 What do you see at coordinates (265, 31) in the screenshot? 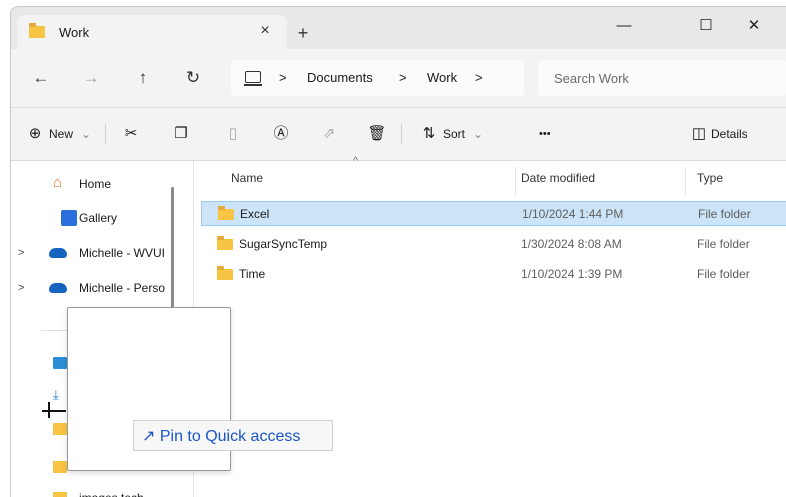
I see `close-tab-icon: ×` at bounding box center [265, 31].